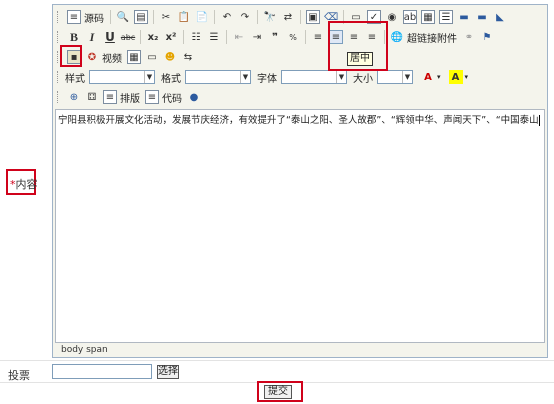 This screenshot has height=404, width=554. What do you see at coordinates (313, 17) in the screenshot?
I see `select-all-icon: ▣` at bounding box center [313, 17].